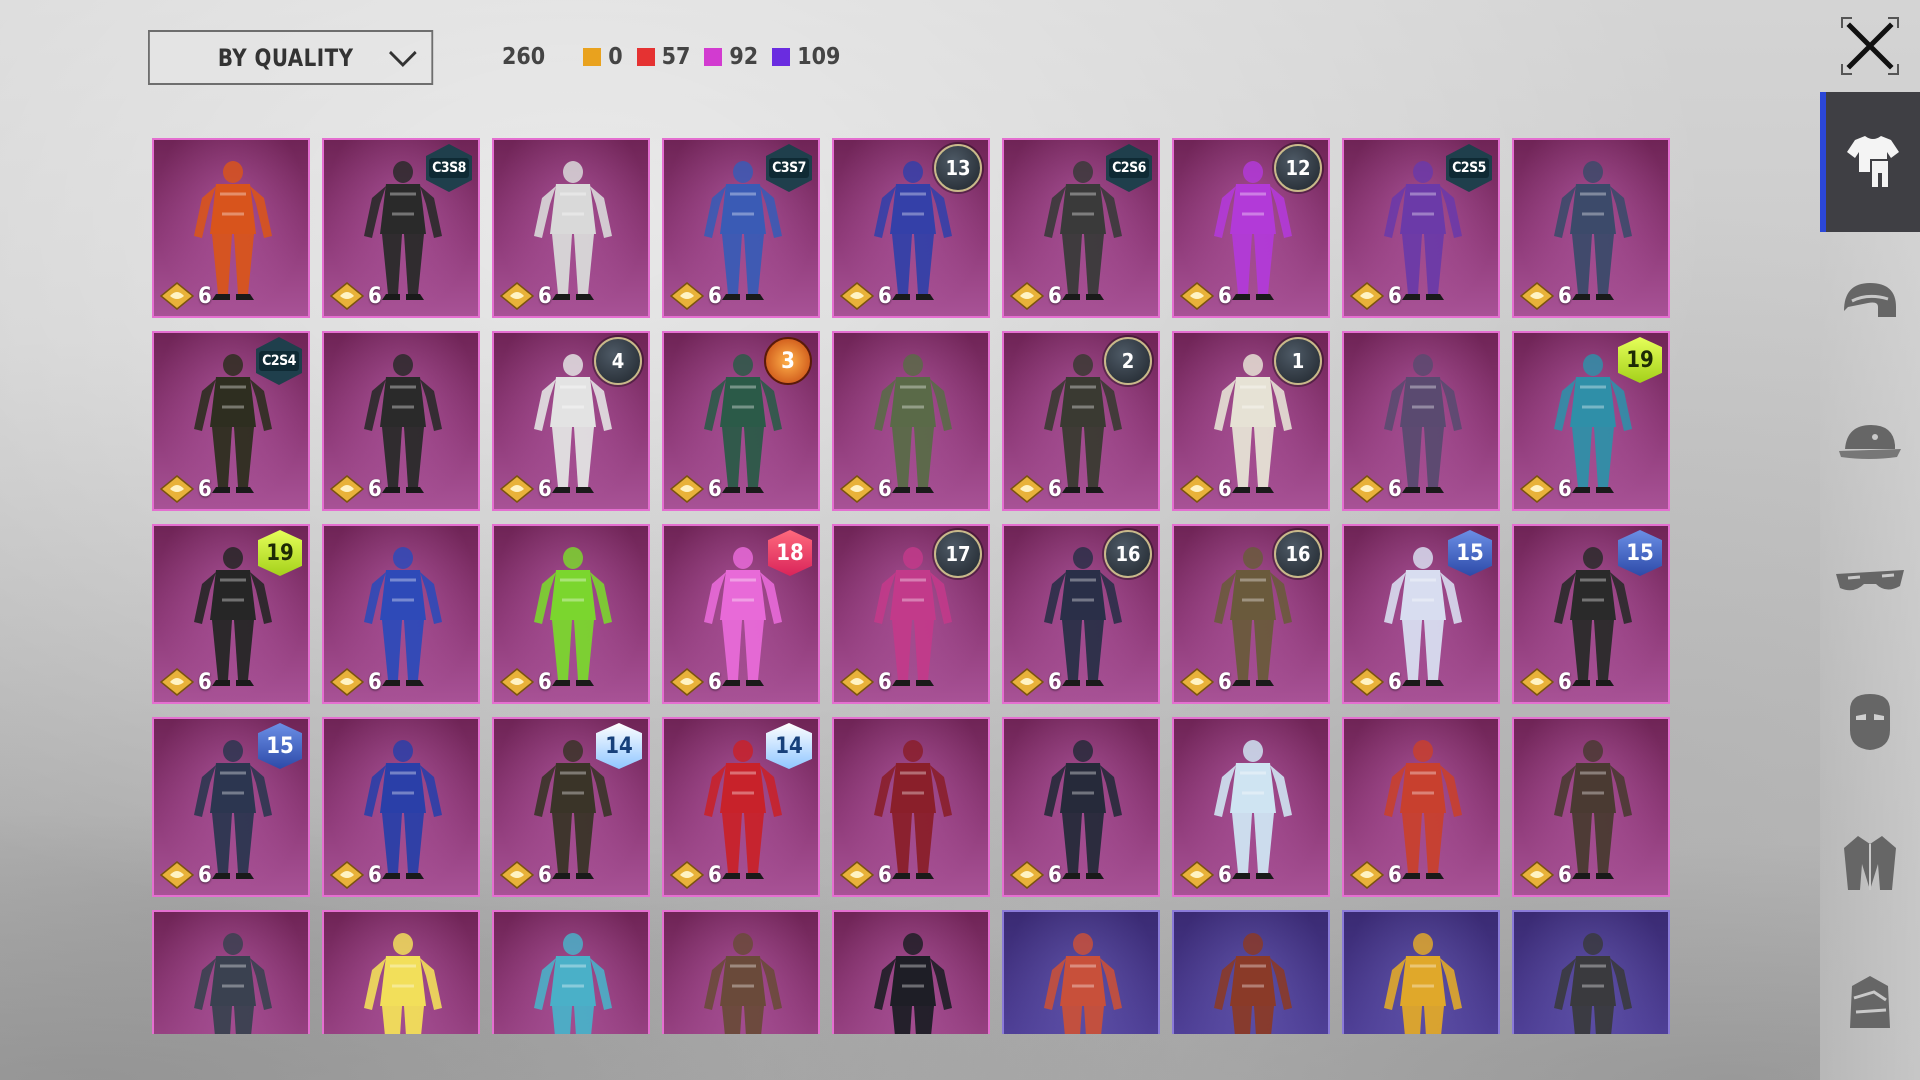 This screenshot has height=1080, width=1920. Describe the element at coordinates (1870, 582) in the screenshot. I see `tab-eyewear` at that location.